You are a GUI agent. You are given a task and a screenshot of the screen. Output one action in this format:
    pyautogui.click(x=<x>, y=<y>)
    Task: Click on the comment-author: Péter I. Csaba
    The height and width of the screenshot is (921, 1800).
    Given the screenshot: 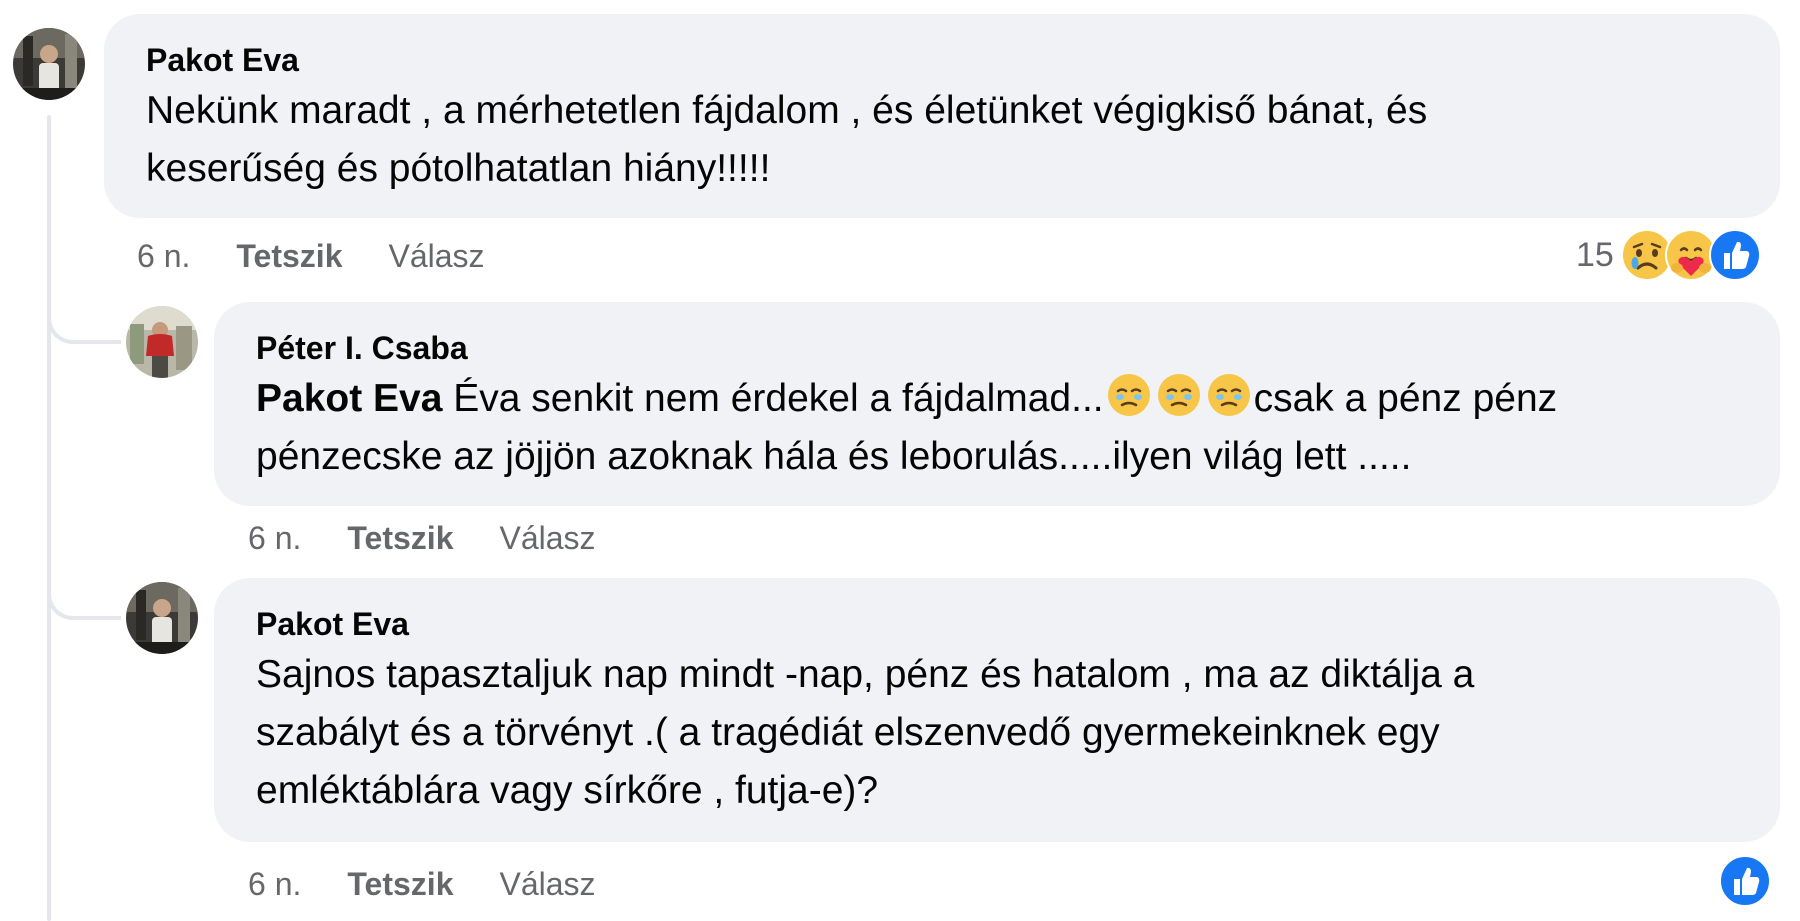 What is the action you would take?
    pyautogui.click(x=997, y=348)
    